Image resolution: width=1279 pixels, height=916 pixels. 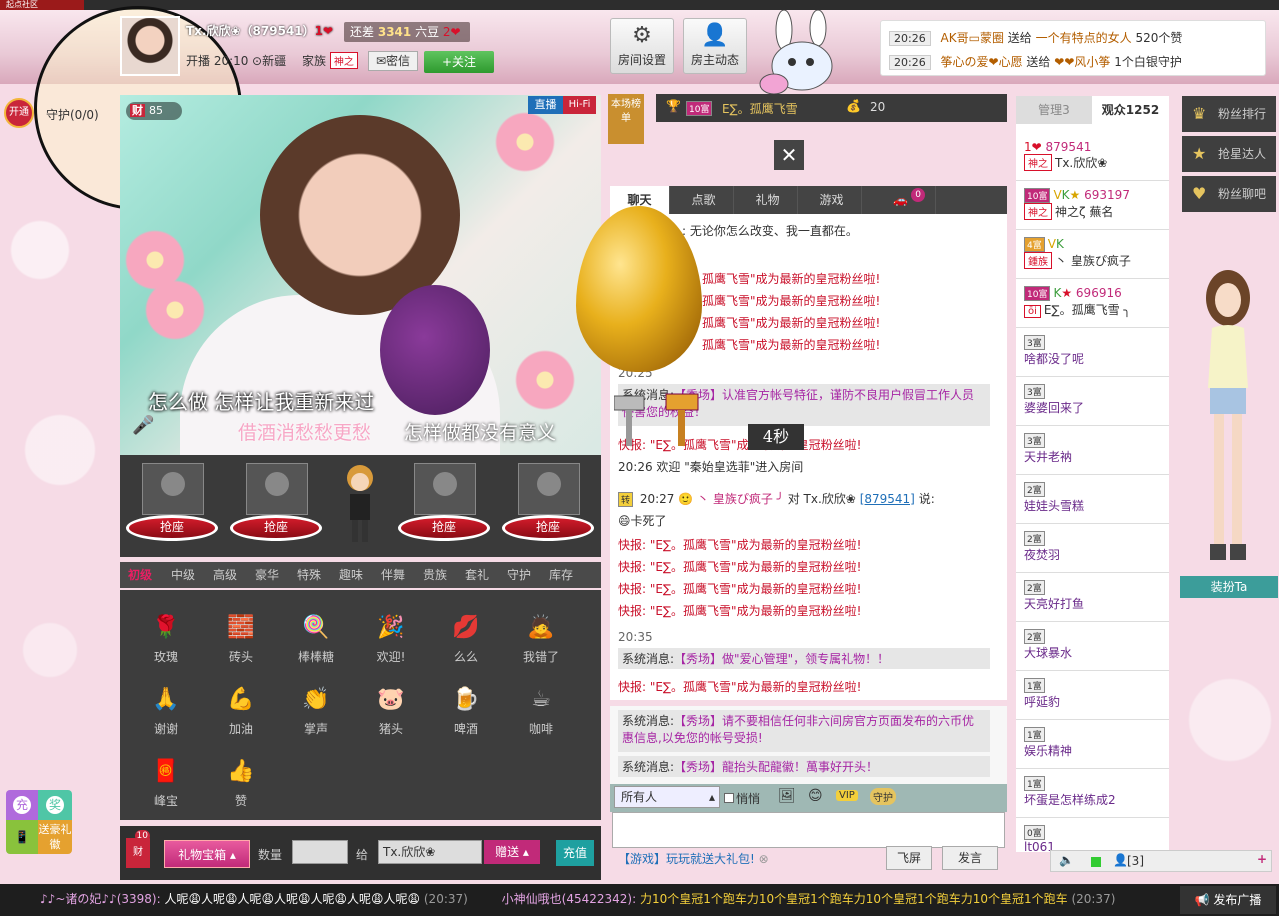 I want to click on chat-input, so click(x=808, y=830).